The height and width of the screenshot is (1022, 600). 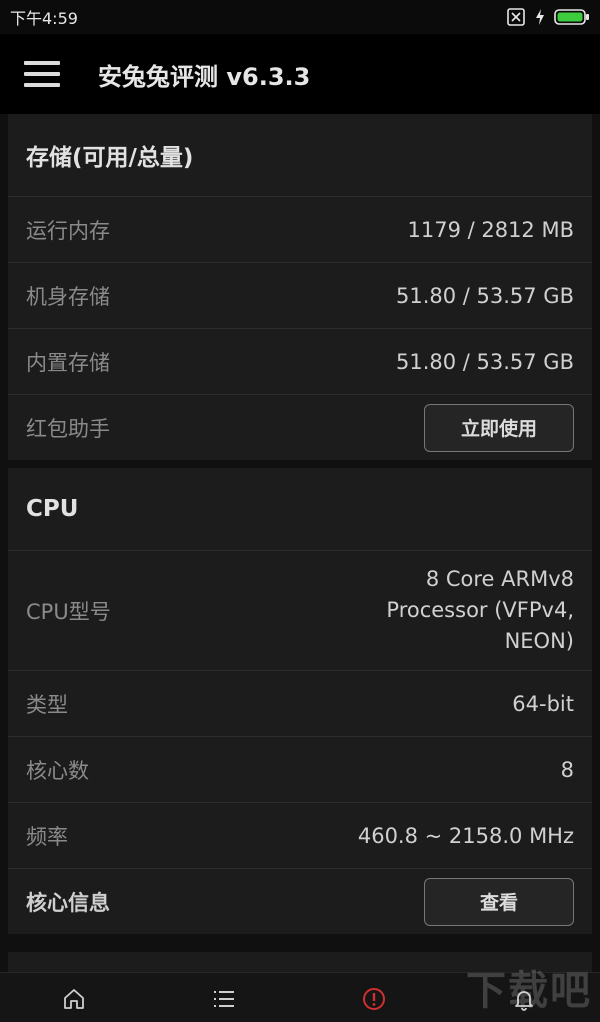 I want to click on row-value: 460.8 ~ 2158.0 MHz, so click(x=465, y=835).